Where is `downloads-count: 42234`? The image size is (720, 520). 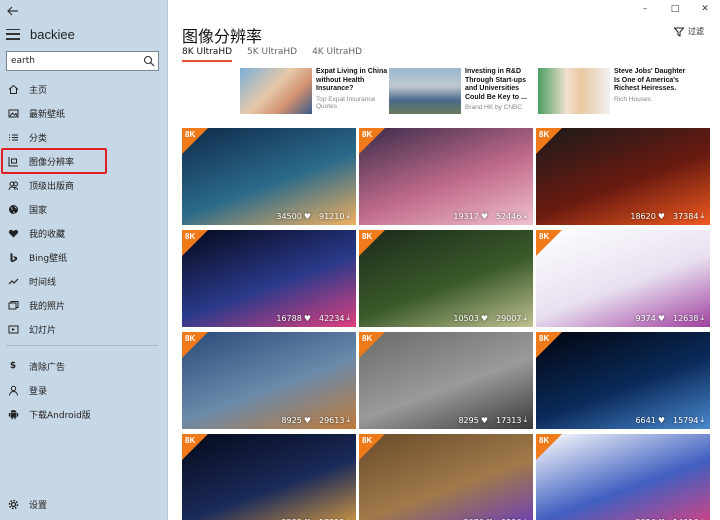 downloads-count: 42234 is located at coordinates (332, 318).